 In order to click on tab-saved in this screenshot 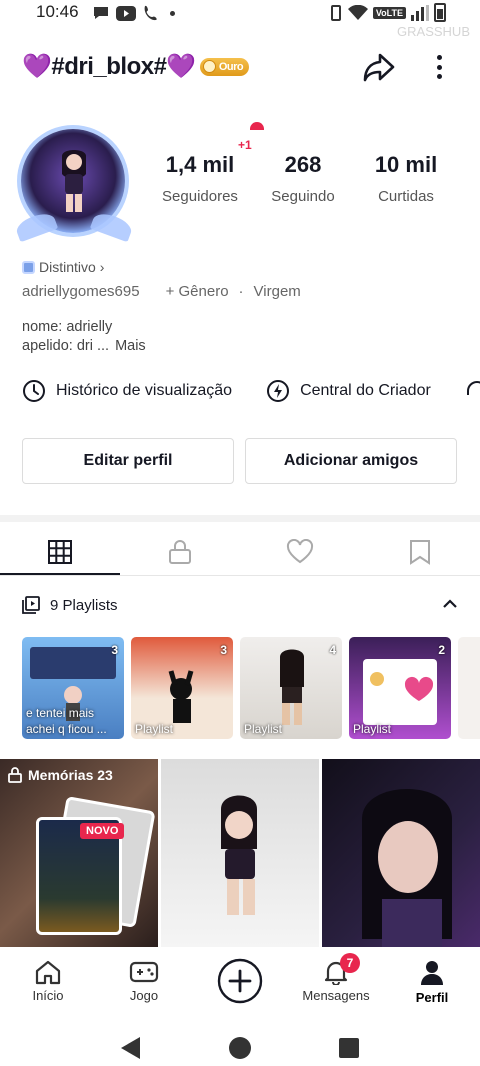, I will do `click(420, 552)`.